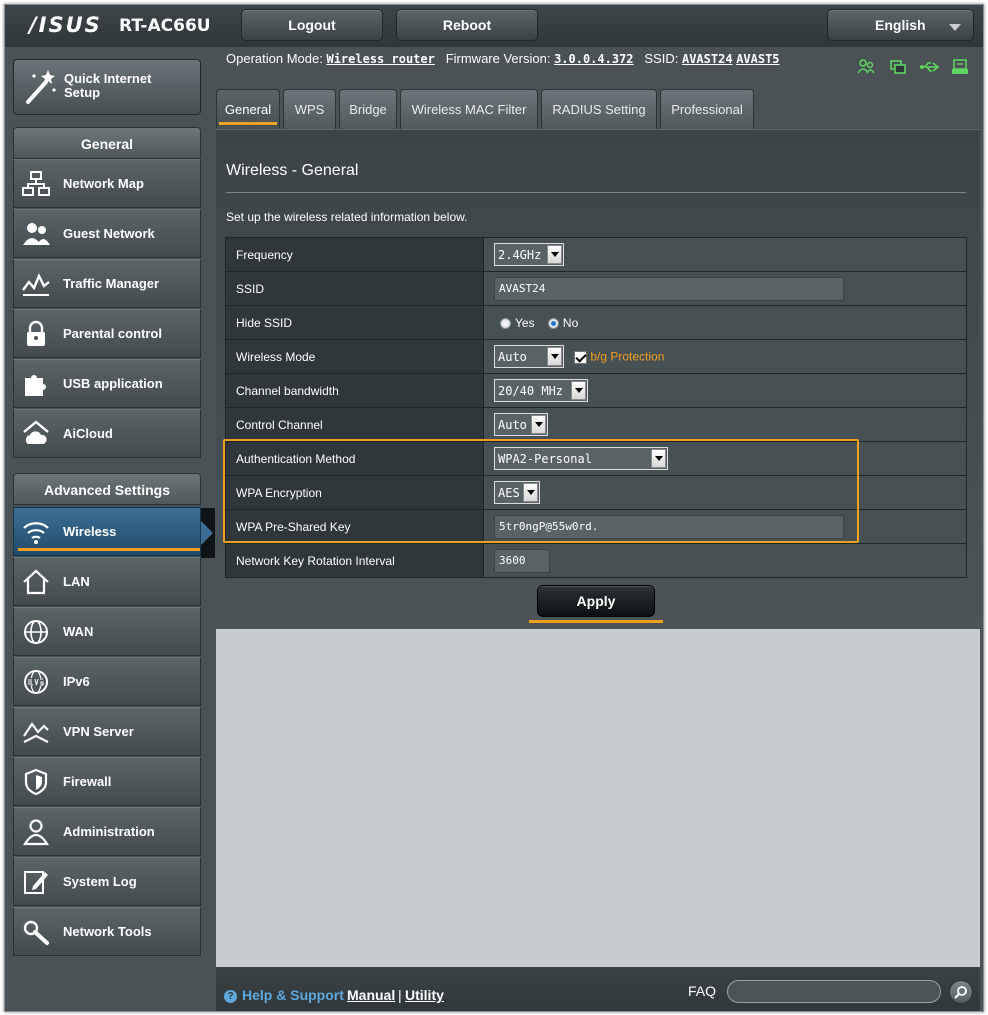 This screenshot has width=988, height=1015. I want to click on model-name: RT-AC66U, so click(165, 26).